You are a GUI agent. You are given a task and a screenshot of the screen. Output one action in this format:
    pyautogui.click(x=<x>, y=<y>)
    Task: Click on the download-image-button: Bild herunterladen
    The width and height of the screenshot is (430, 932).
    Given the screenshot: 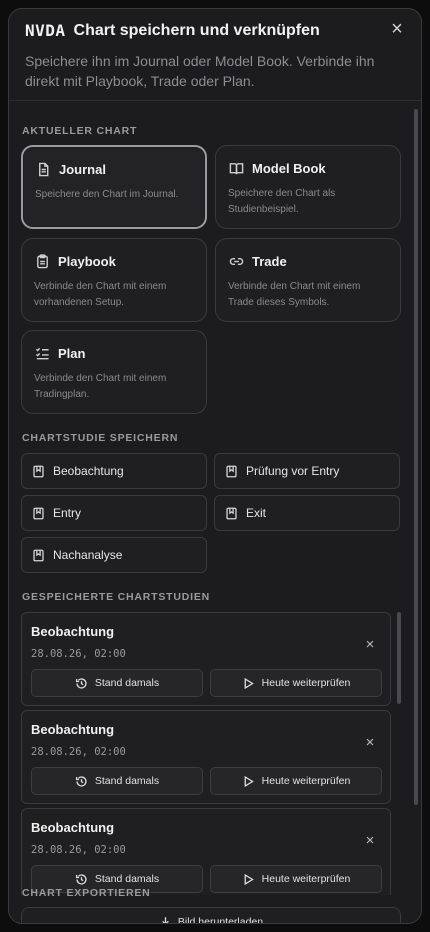 What is the action you would take?
    pyautogui.click(x=211, y=915)
    